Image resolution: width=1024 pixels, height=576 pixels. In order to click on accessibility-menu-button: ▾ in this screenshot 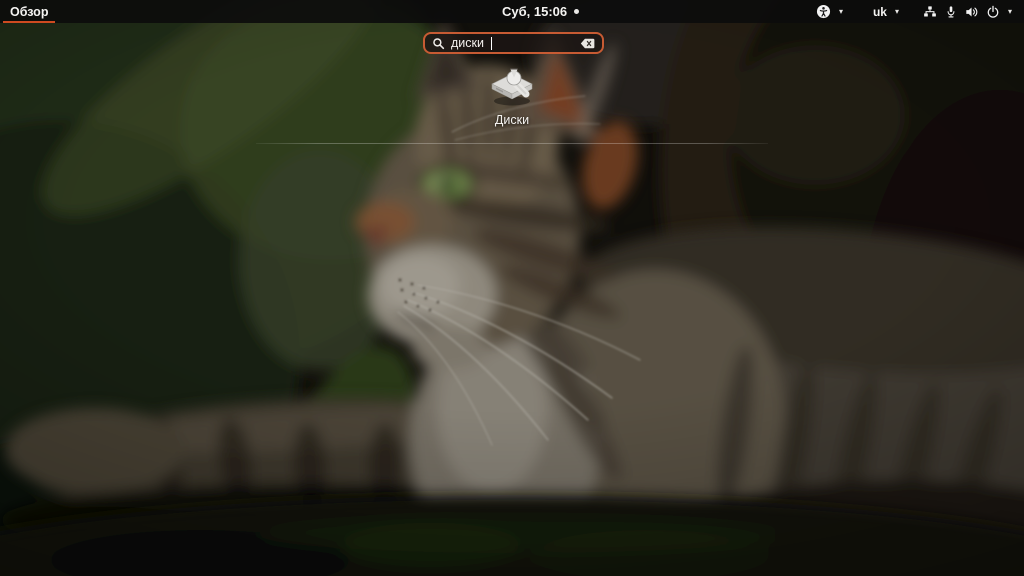, I will do `click(829, 11)`.